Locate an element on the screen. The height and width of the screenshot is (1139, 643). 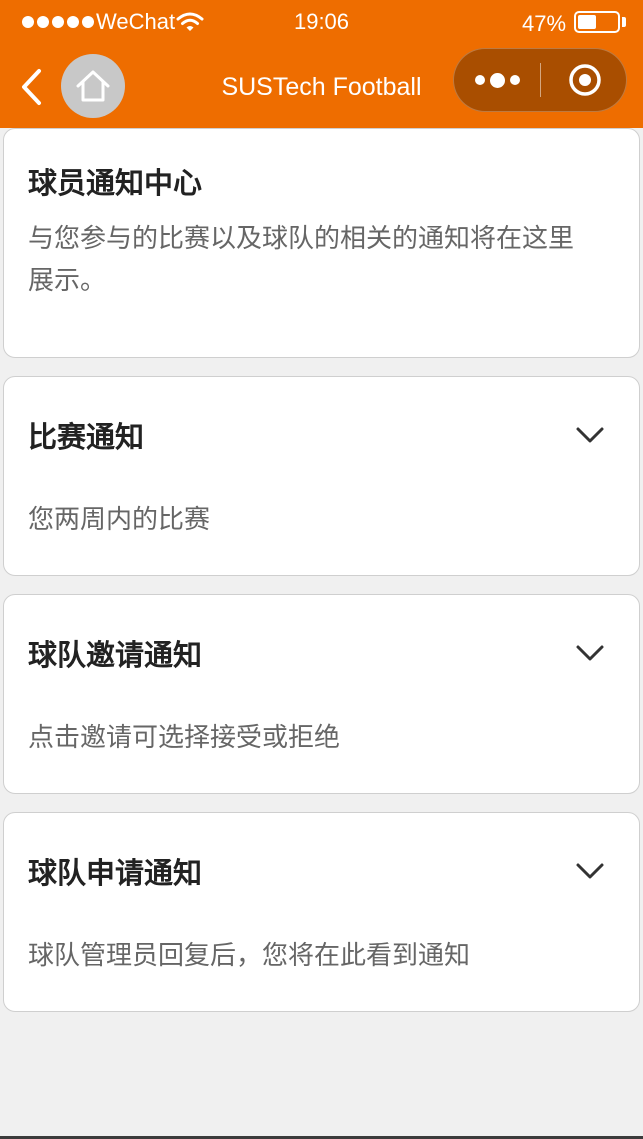
card-description: 与您参与的比赛以及球队的相关的通知将在这里 展示。 is located at coordinates (301, 260).